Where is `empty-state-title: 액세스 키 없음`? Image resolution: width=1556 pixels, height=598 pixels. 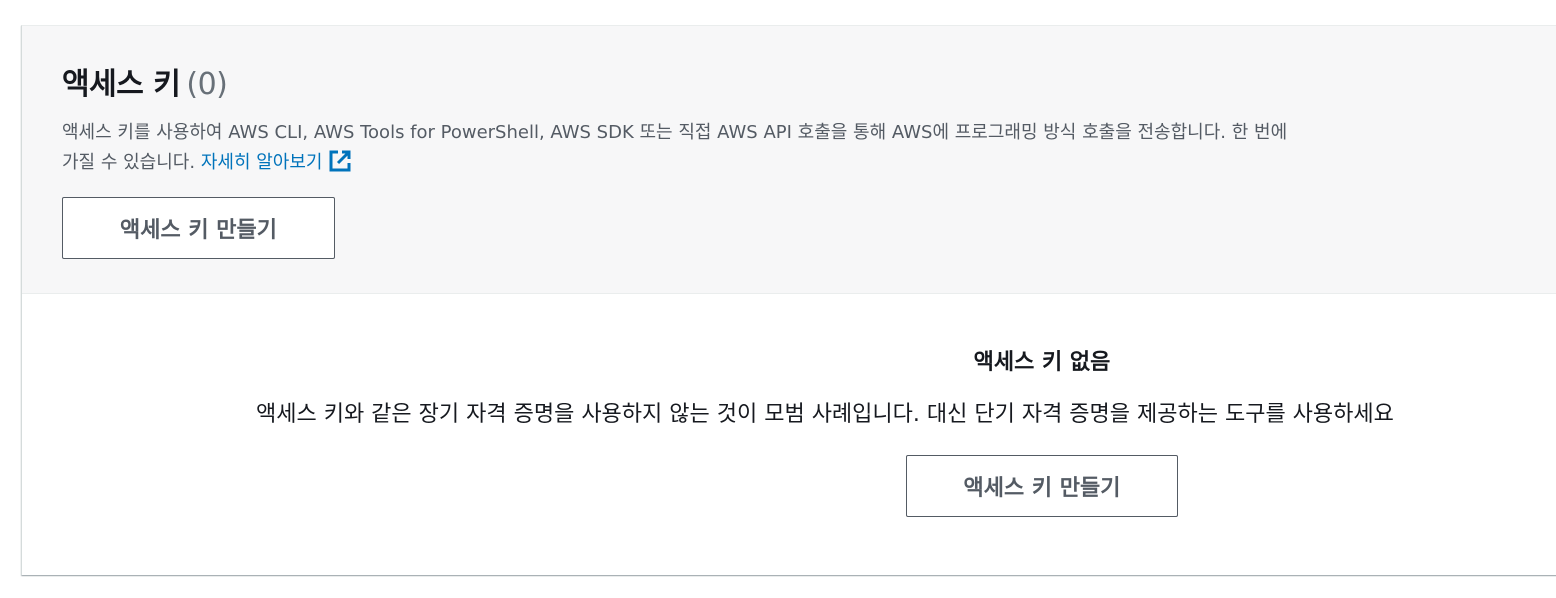 empty-state-title: 액세스 키 없음 is located at coordinates (1042, 362).